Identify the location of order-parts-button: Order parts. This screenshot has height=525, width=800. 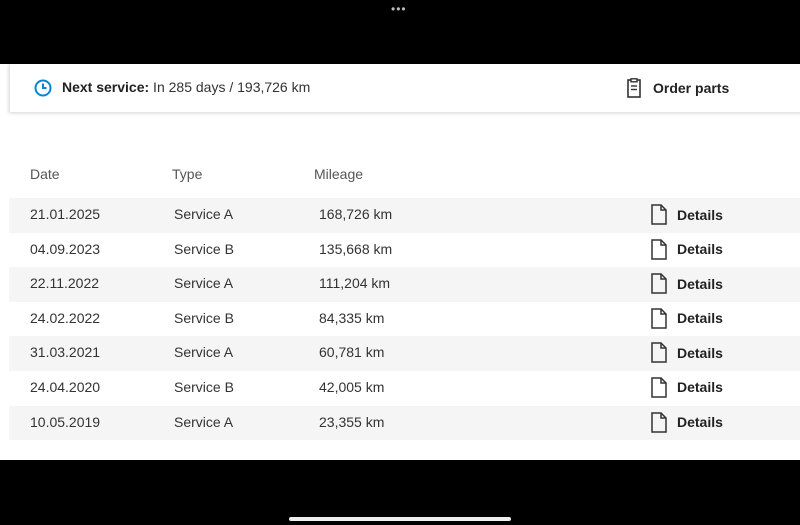
(678, 88).